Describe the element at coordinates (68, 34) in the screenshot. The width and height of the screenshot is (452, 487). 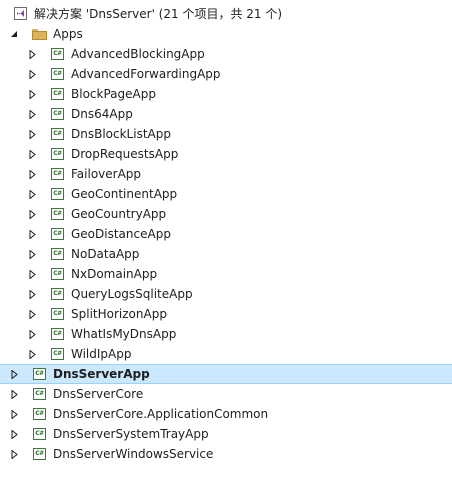
I see `folder-label: Apps` at that location.